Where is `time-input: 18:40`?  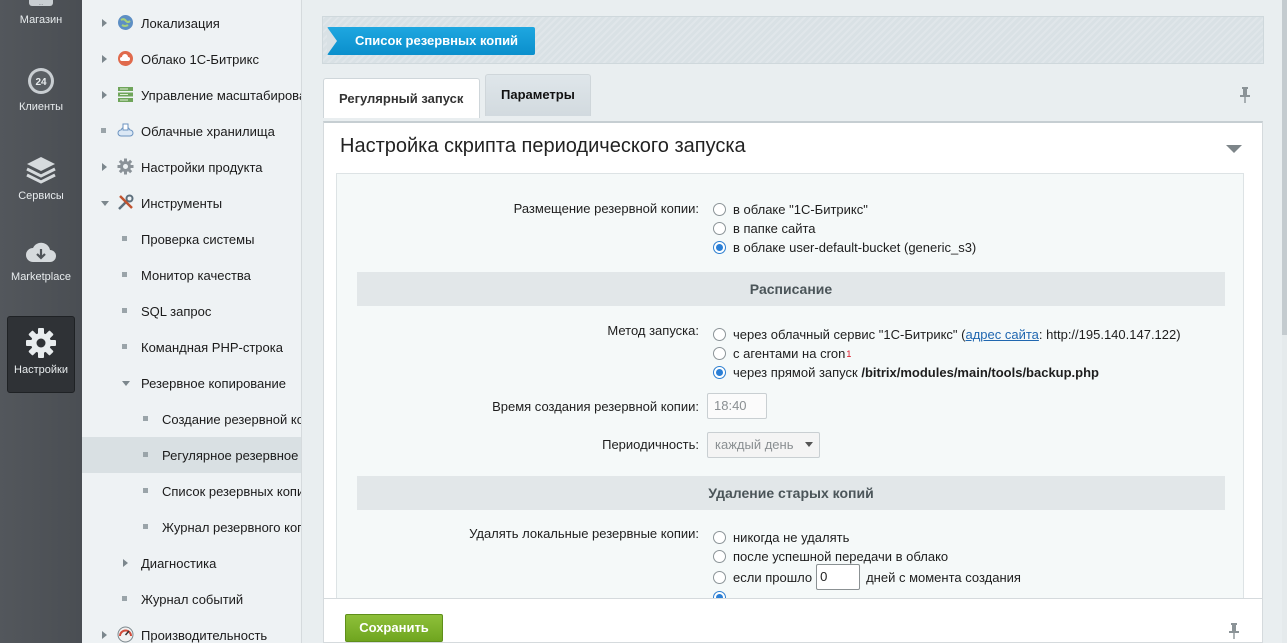 time-input: 18:40 is located at coordinates (737, 406).